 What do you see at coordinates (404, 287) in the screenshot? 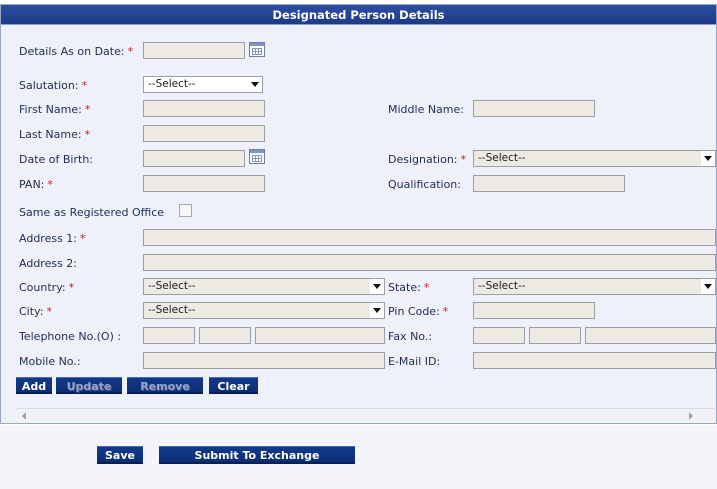
I see `state-label-text: State:` at bounding box center [404, 287].